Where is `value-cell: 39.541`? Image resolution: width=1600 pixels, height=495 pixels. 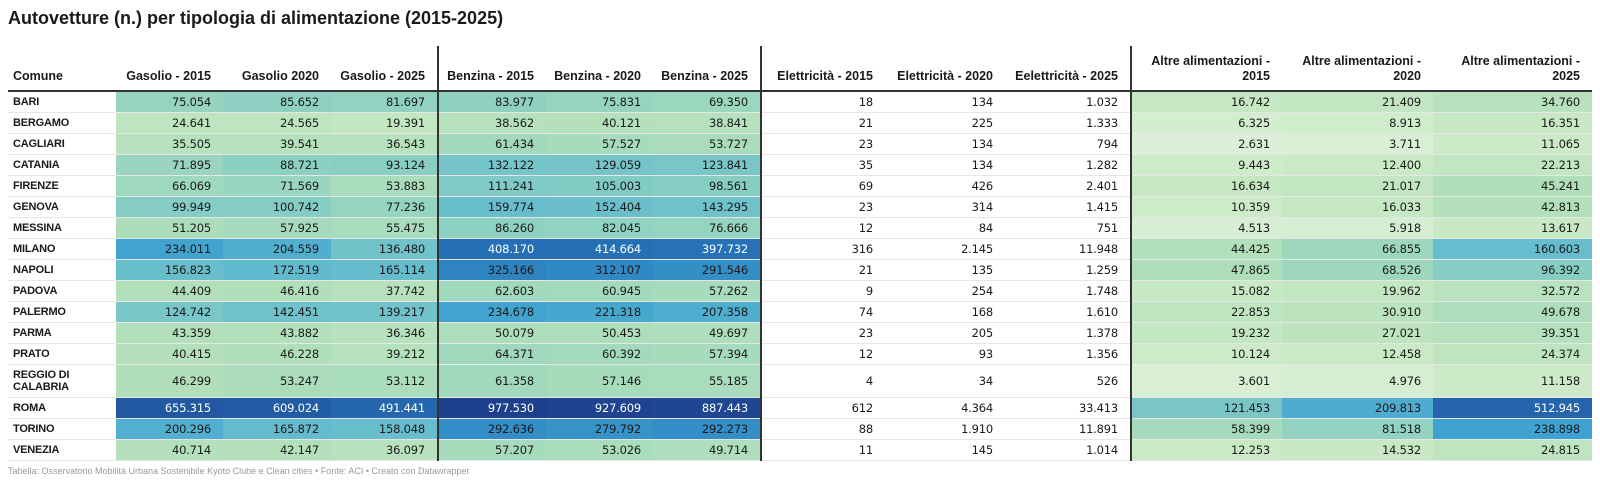
value-cell: 39.541 is located at coordinates (277, 144).